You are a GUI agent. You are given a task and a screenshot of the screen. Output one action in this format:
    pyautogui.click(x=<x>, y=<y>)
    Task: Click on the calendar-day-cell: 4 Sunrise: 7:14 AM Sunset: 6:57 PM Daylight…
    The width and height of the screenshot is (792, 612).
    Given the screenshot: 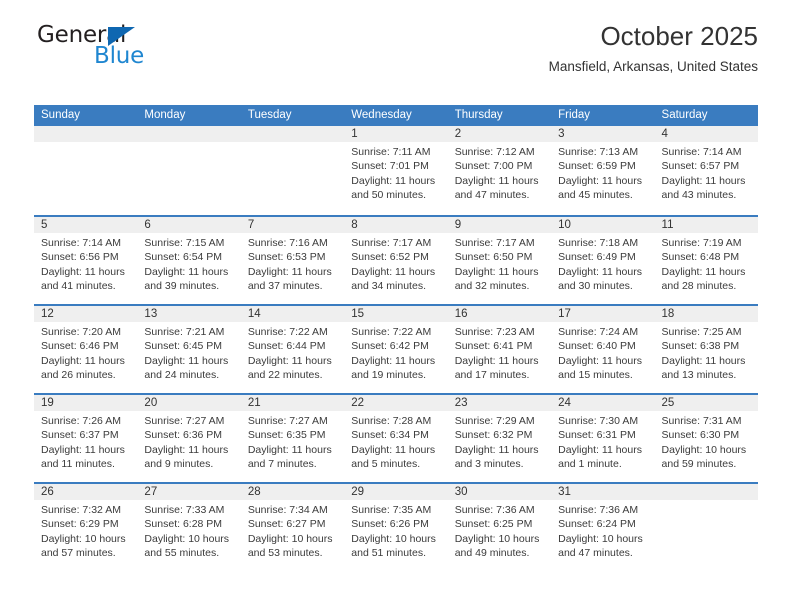 What is the action you would take?
    pyautogui.click(x=706, y=170)
    